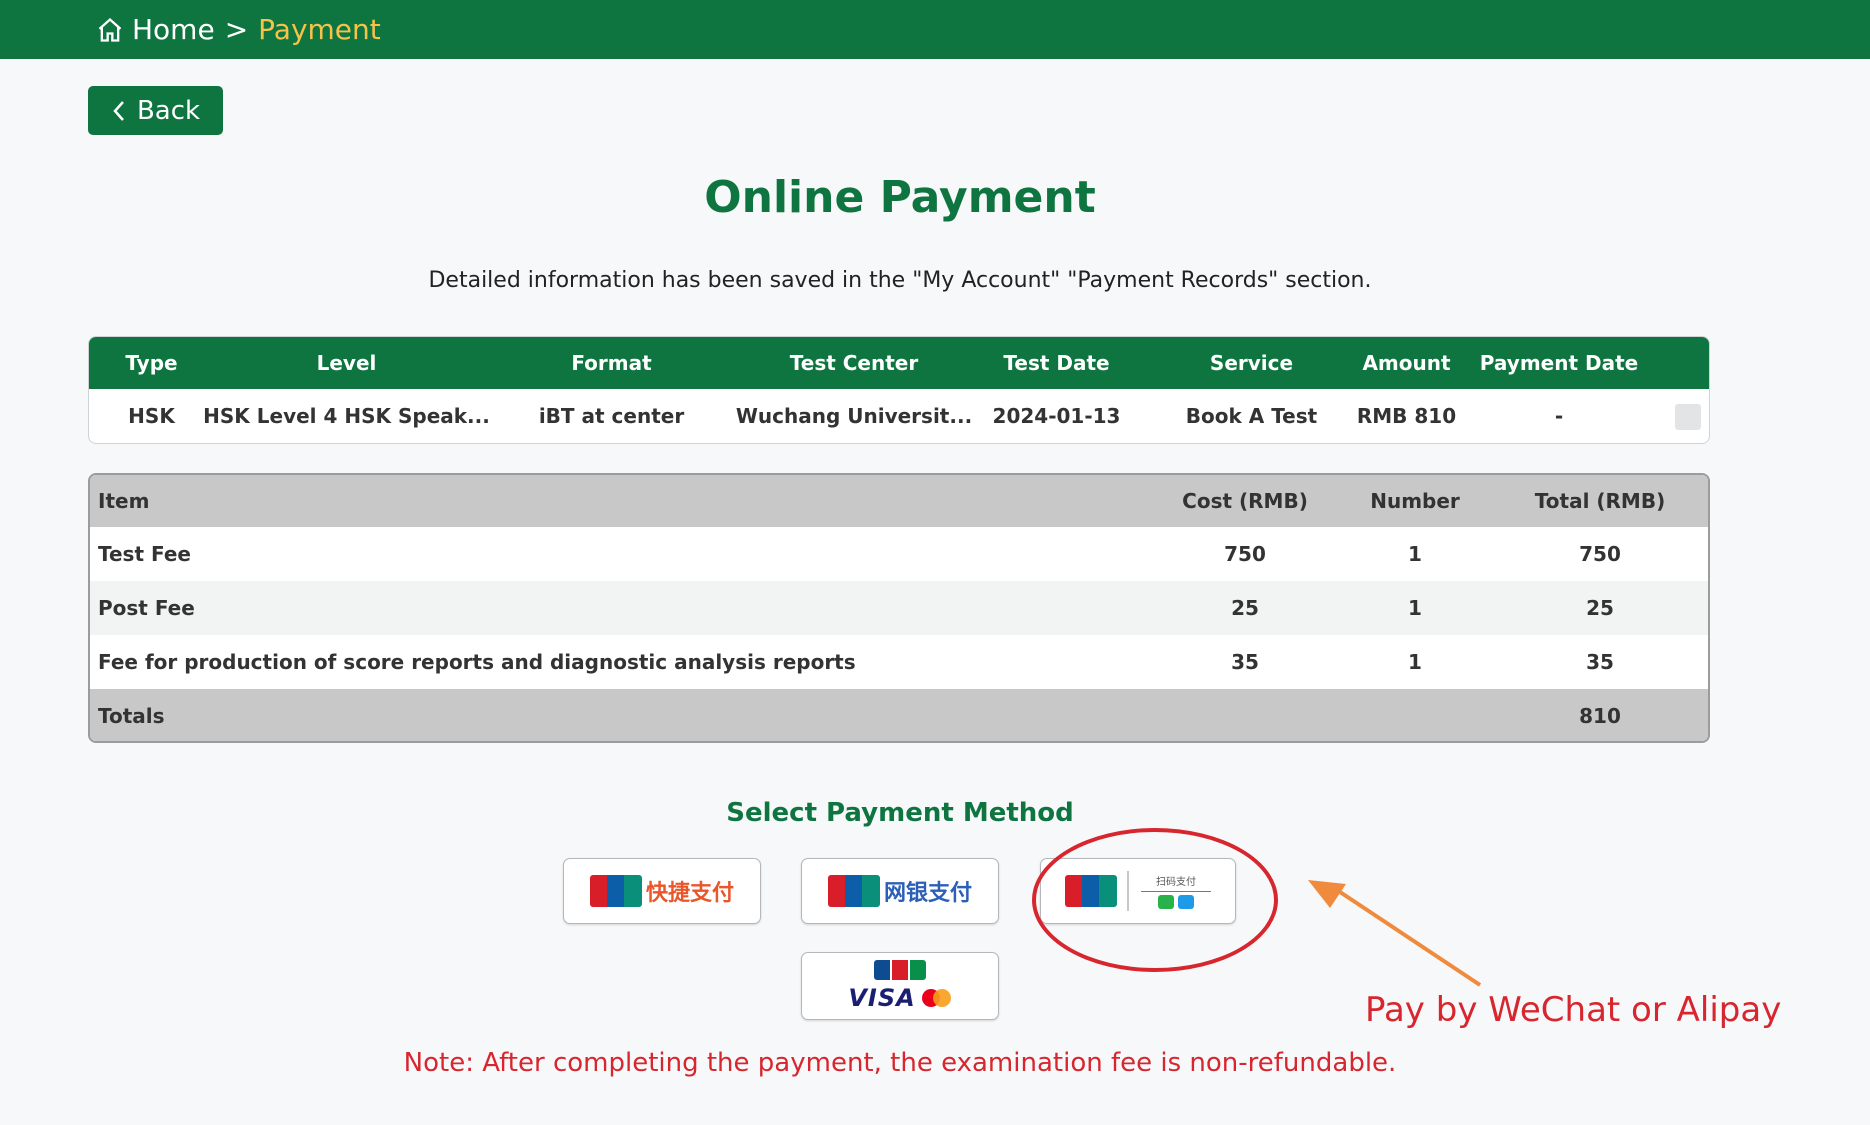  What do you see at coordinates (611, 363) in the screenshot?
I see `header-format: Format` at bounding box center [611, 363].